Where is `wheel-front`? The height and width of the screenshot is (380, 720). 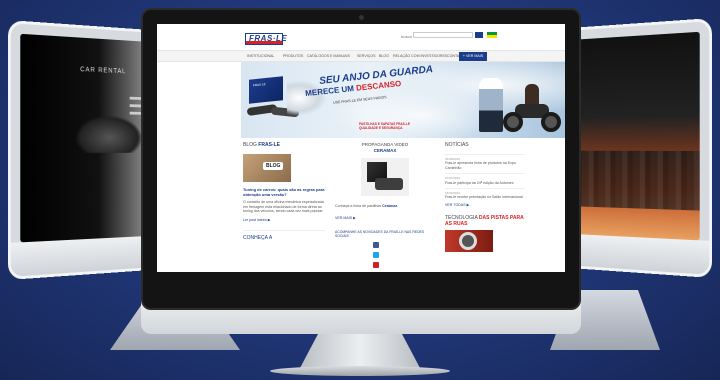 wheel-front is located at coordinates (513, 122).